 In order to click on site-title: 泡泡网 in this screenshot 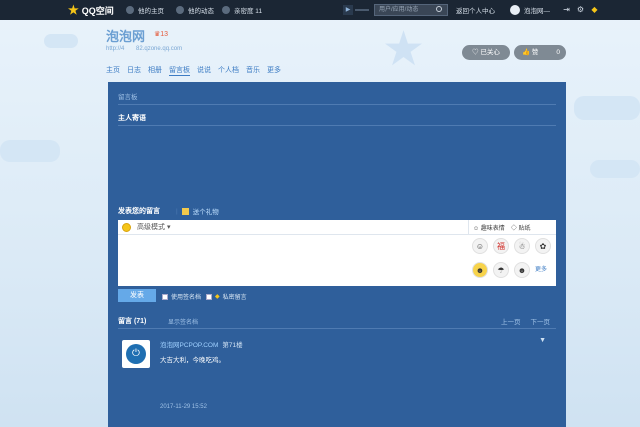, I will do `click(125, 35)`.